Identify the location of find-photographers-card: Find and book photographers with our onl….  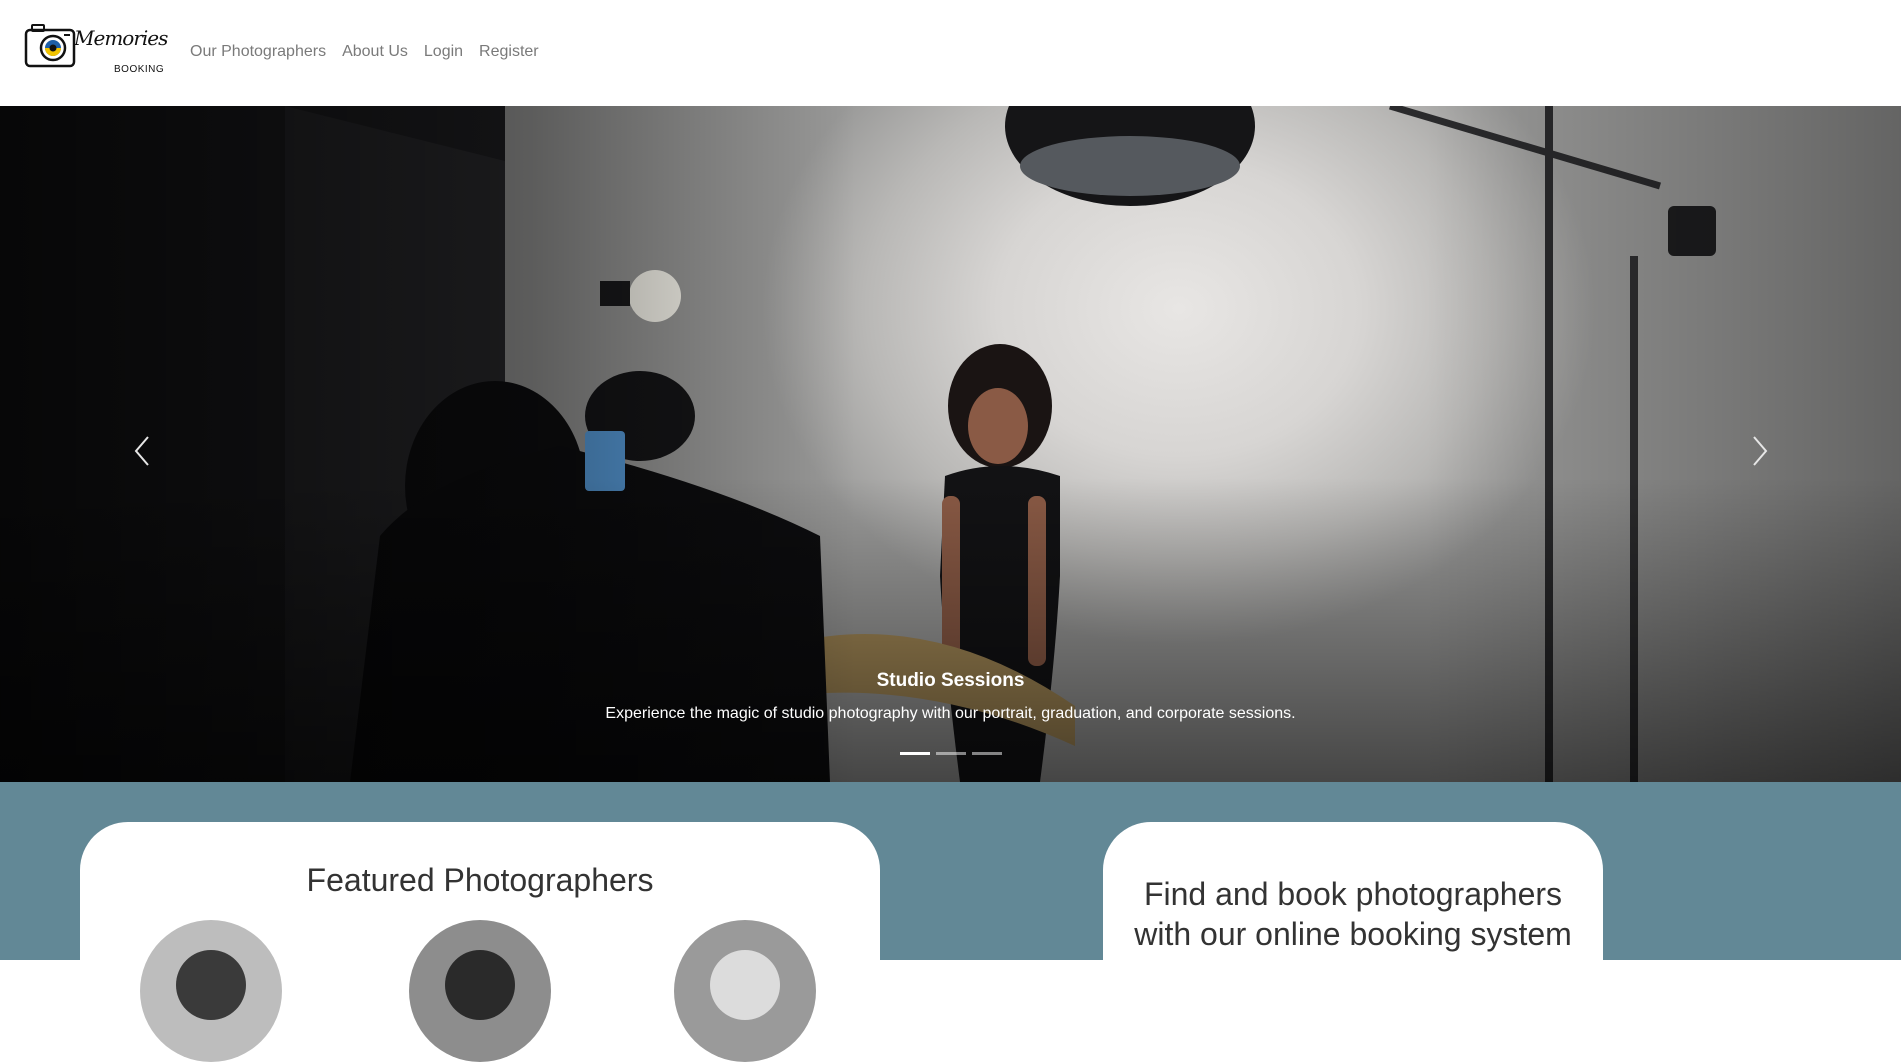
(1353, 922).